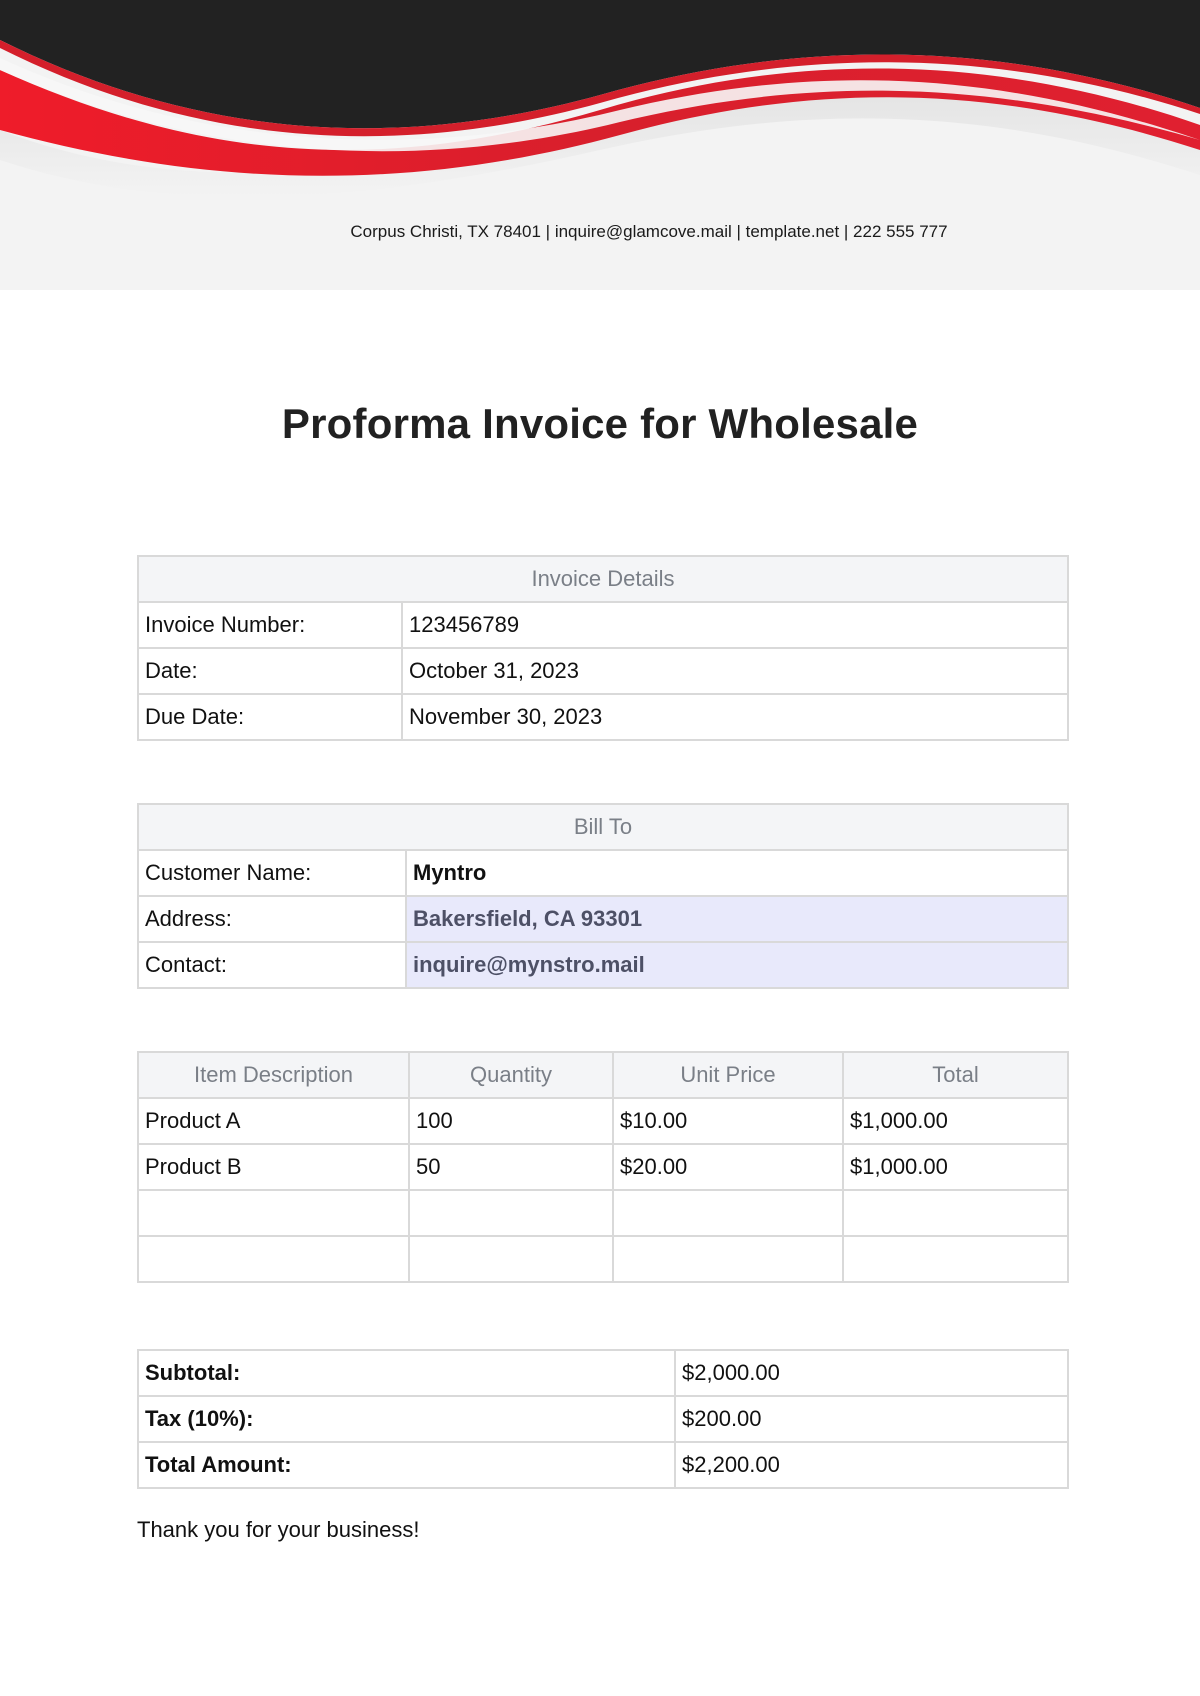  I want to click on date-label: Date:, so click(270, 671).